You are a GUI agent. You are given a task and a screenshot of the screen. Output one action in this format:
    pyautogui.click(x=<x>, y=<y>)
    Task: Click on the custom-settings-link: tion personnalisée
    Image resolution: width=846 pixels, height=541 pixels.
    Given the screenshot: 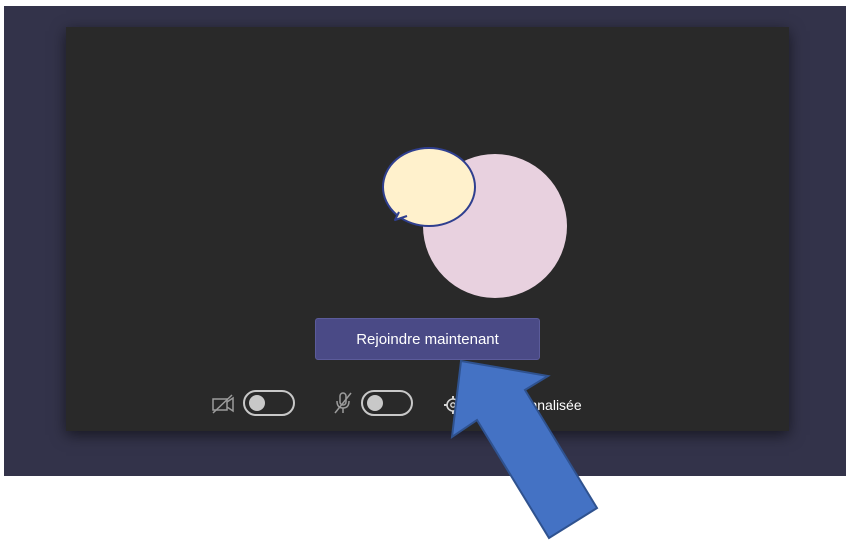 What is the action you would take?
    pyautogui.click(x=525, y=405)
    